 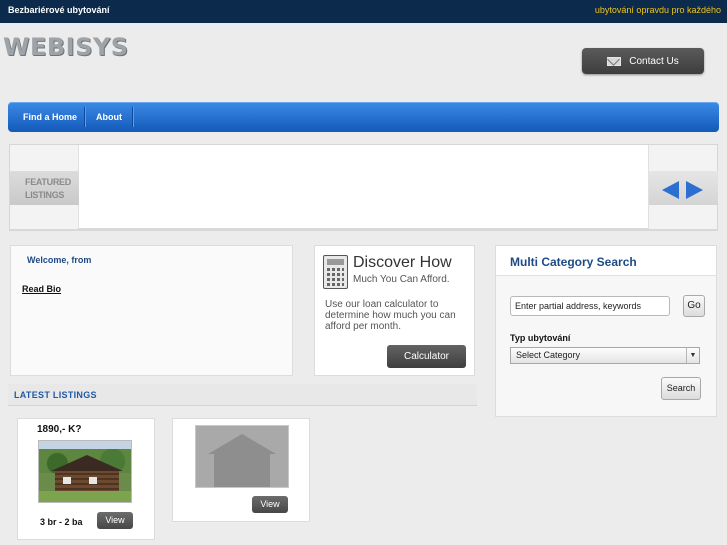 What do you see at coordinates (59, 10) in the screenshot?
I see `site-name: Bezbariérové ubytování` at bounding box center [59, 10].